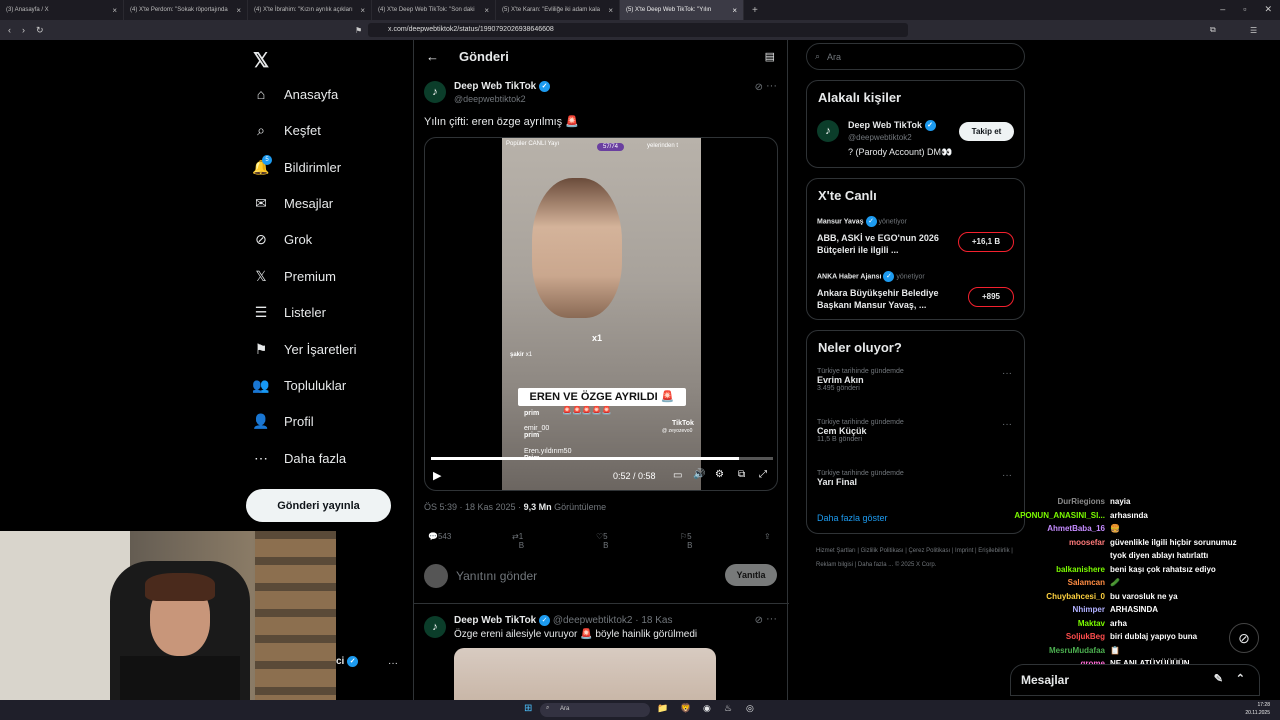 Image resolution: width=1280 pixels, height=720 pixels. I want to click on author-name: Deep Web TikTok ✓, so click(502, 86).